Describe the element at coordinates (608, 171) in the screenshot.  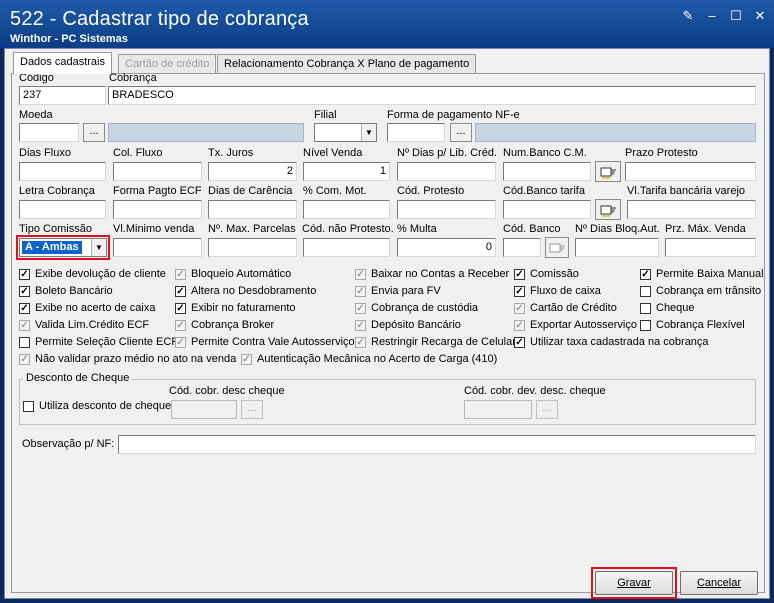
I see `num-banco-cm-lookup-button` at that location.